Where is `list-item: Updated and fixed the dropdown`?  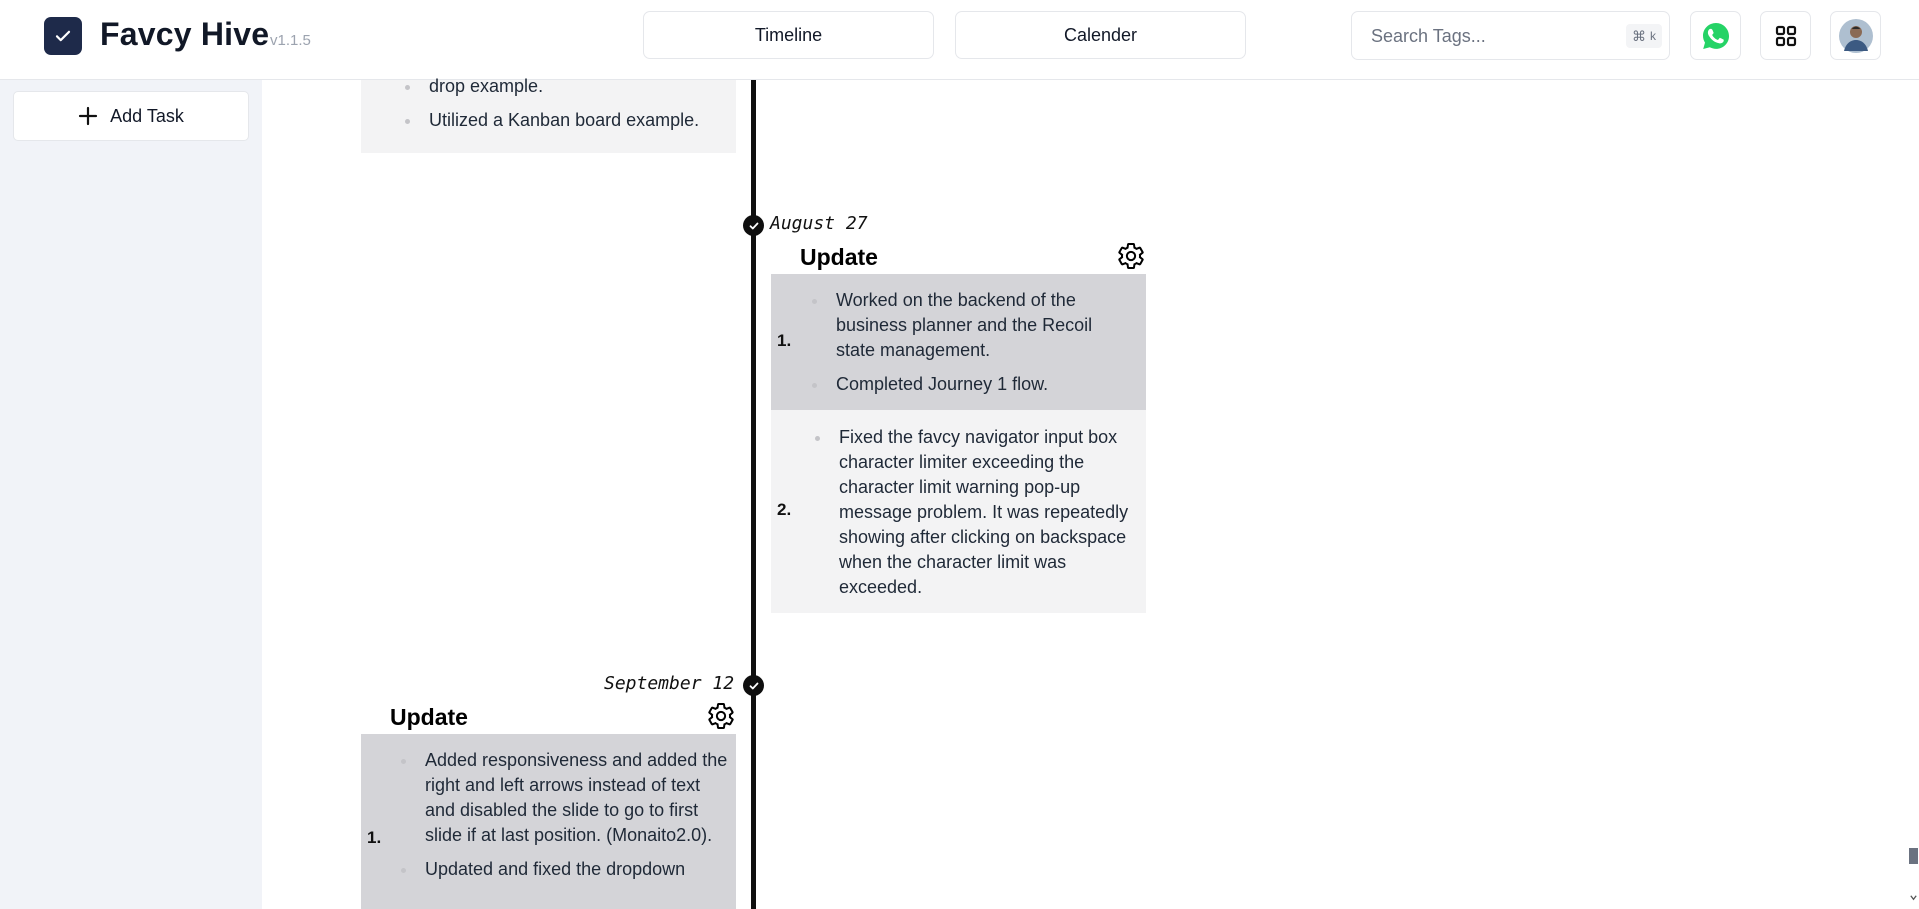 list-item: Updated and fixed the dropdown is located at coordinates (564, 869).